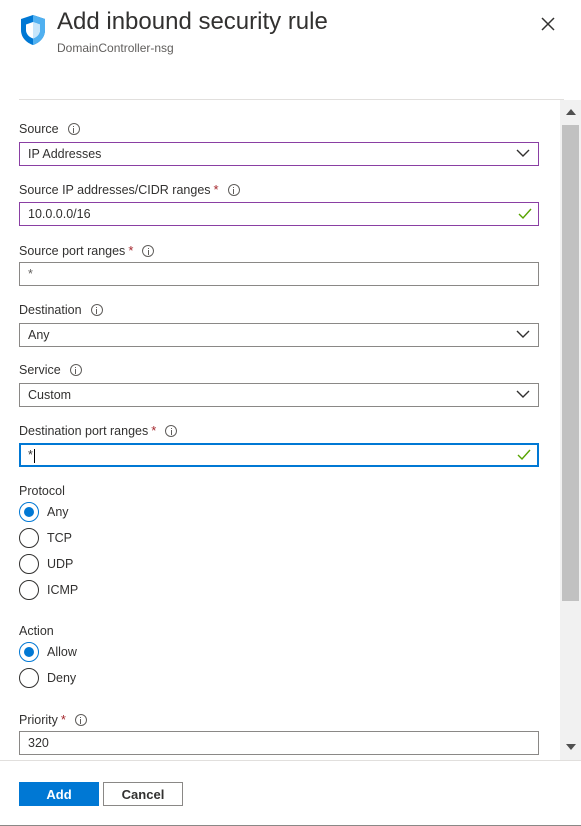 The width and height of the screenshot is (581, 826). Describe the element at coordinates (61, 310) in the screenshot. I see `destination-label: Destination` at that location.